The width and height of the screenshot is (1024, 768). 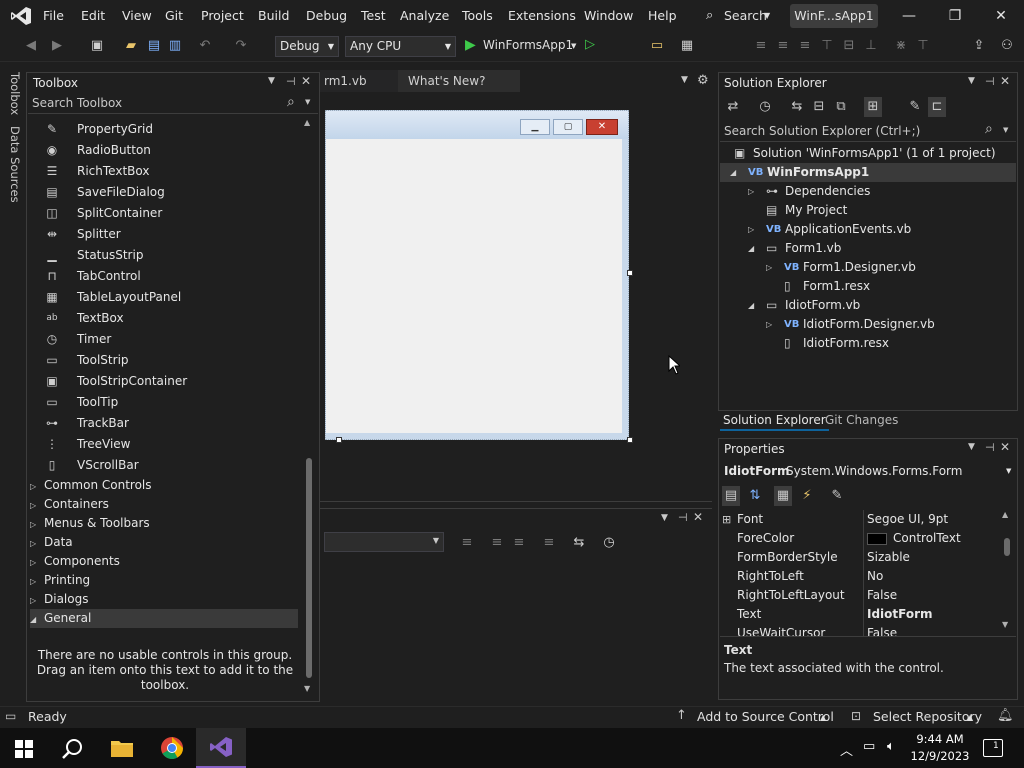 What do you see at coordinates (868, 172) in the screenshot?
I see `solution-tree-node: ◢ VB WinFormsApp1` at bounding box center [868, 172].